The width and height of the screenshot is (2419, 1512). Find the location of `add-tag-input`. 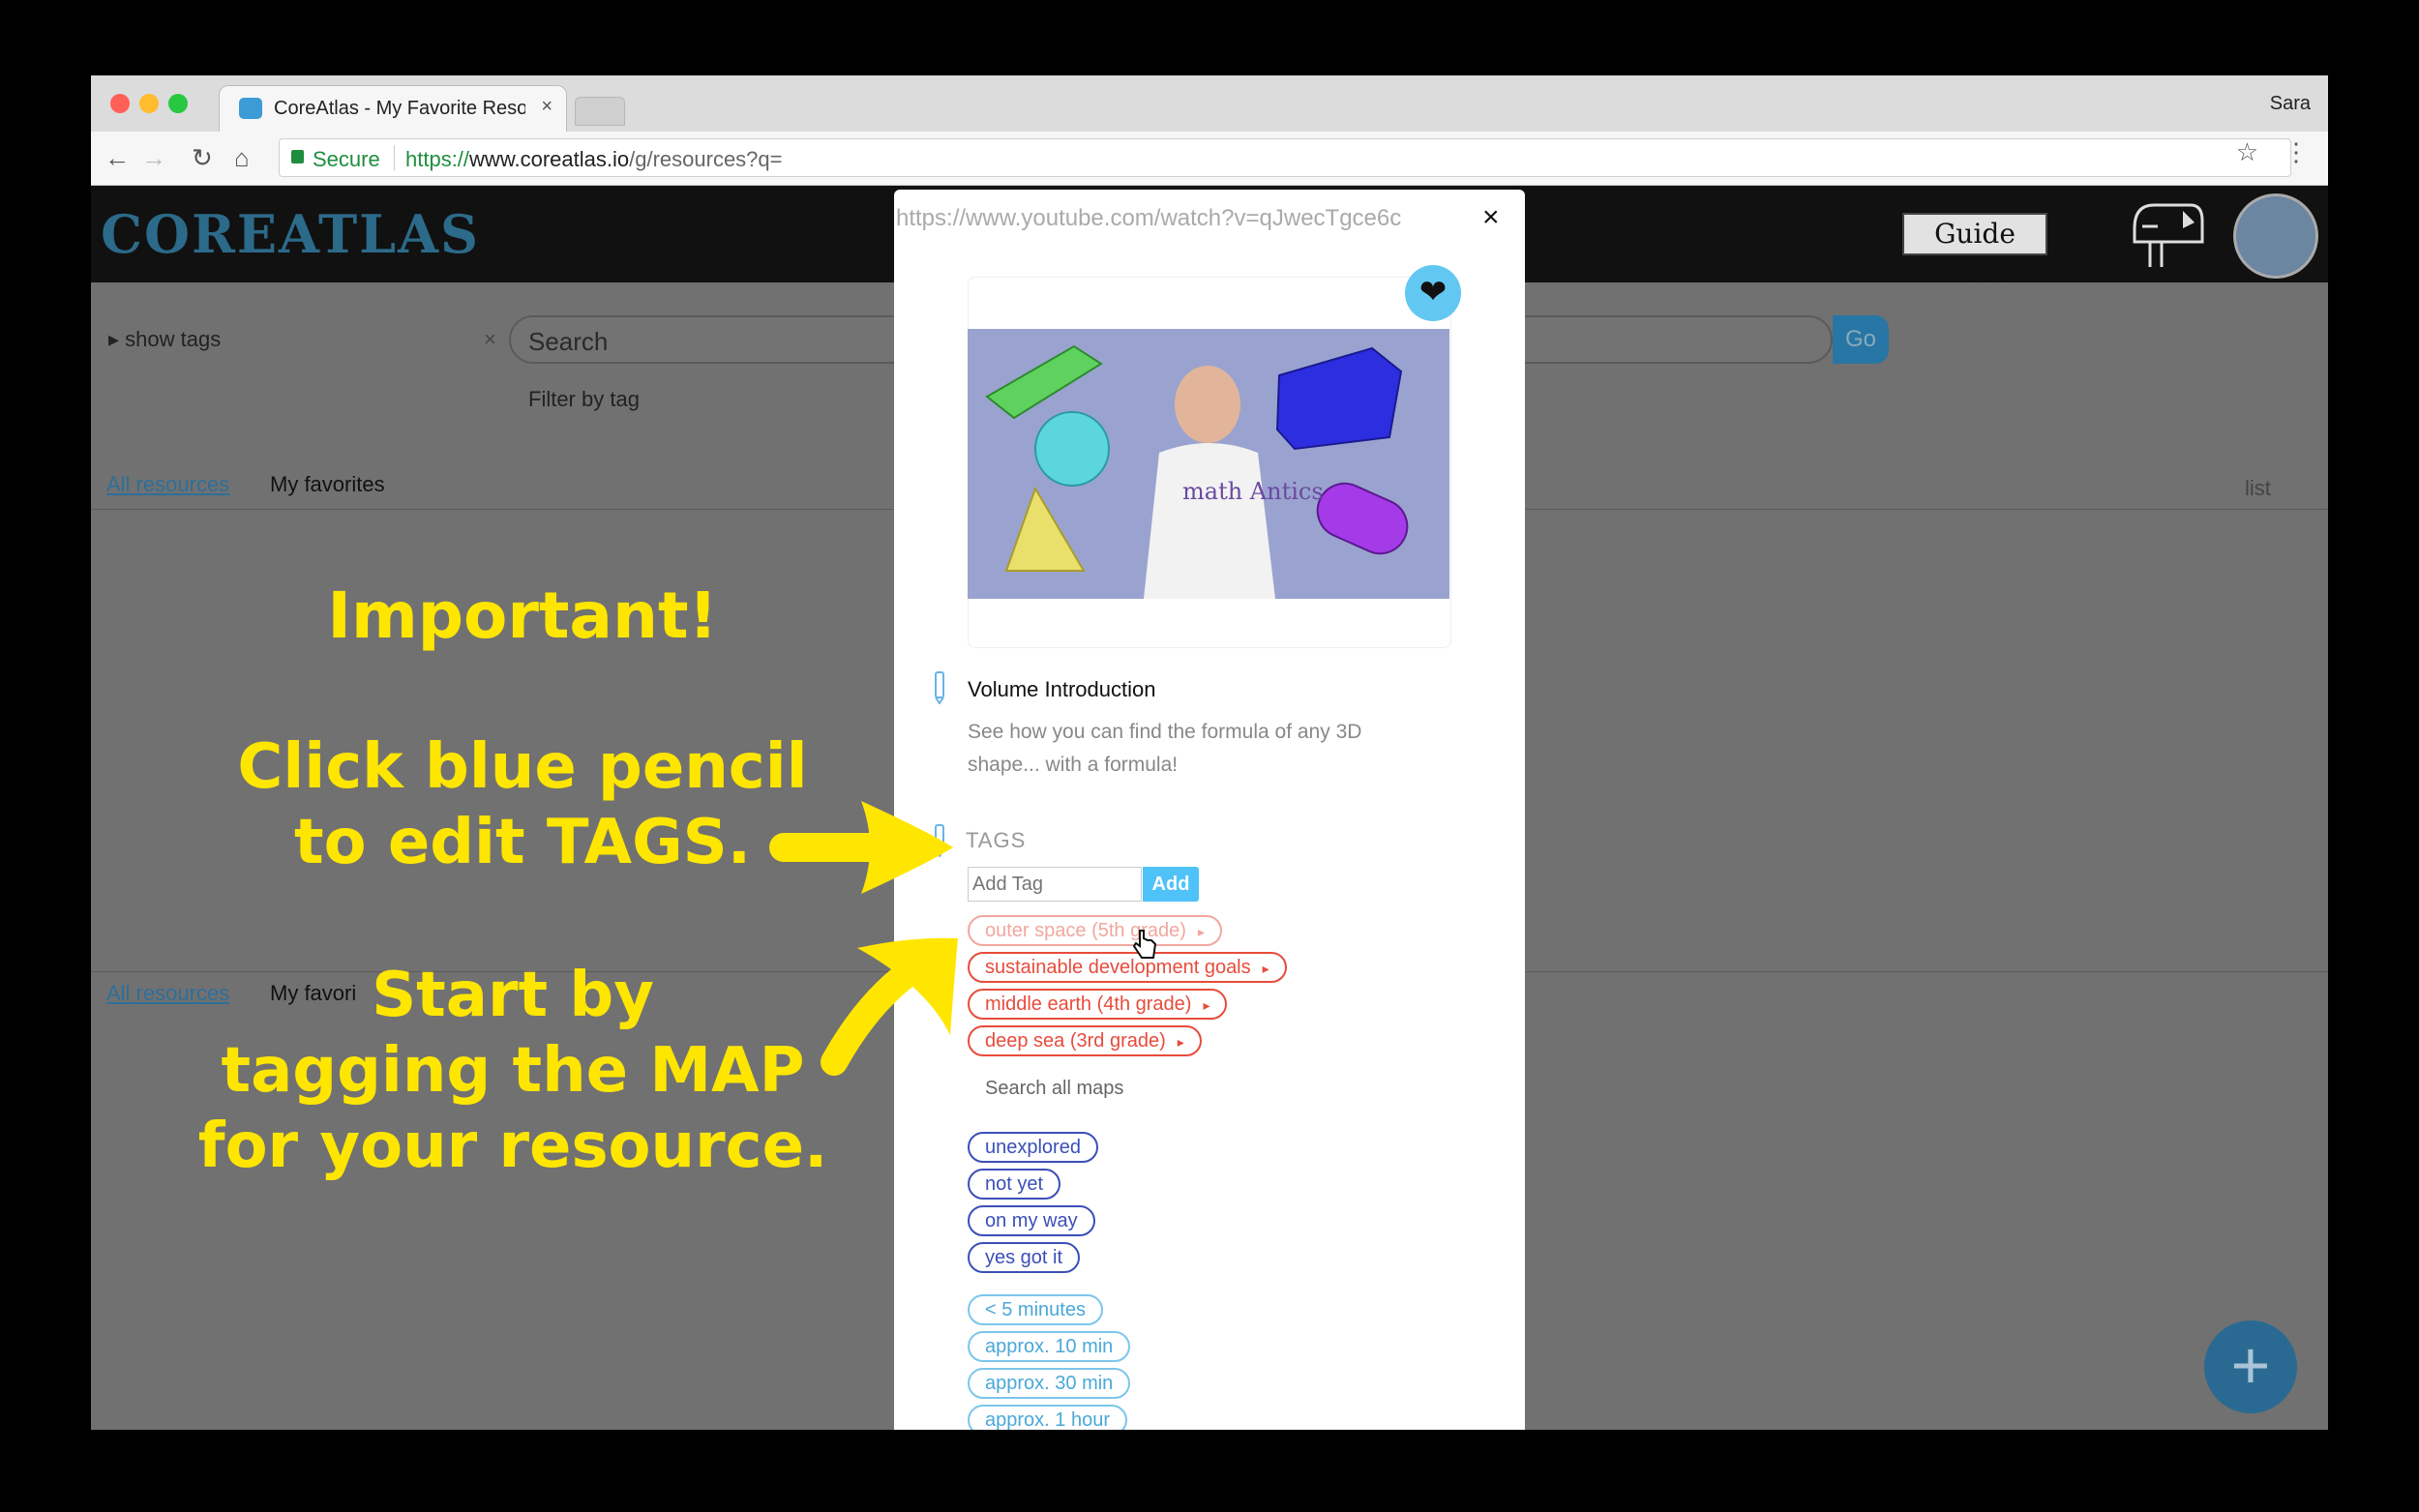

add-tag-input is located at coordinates (1055, 885).